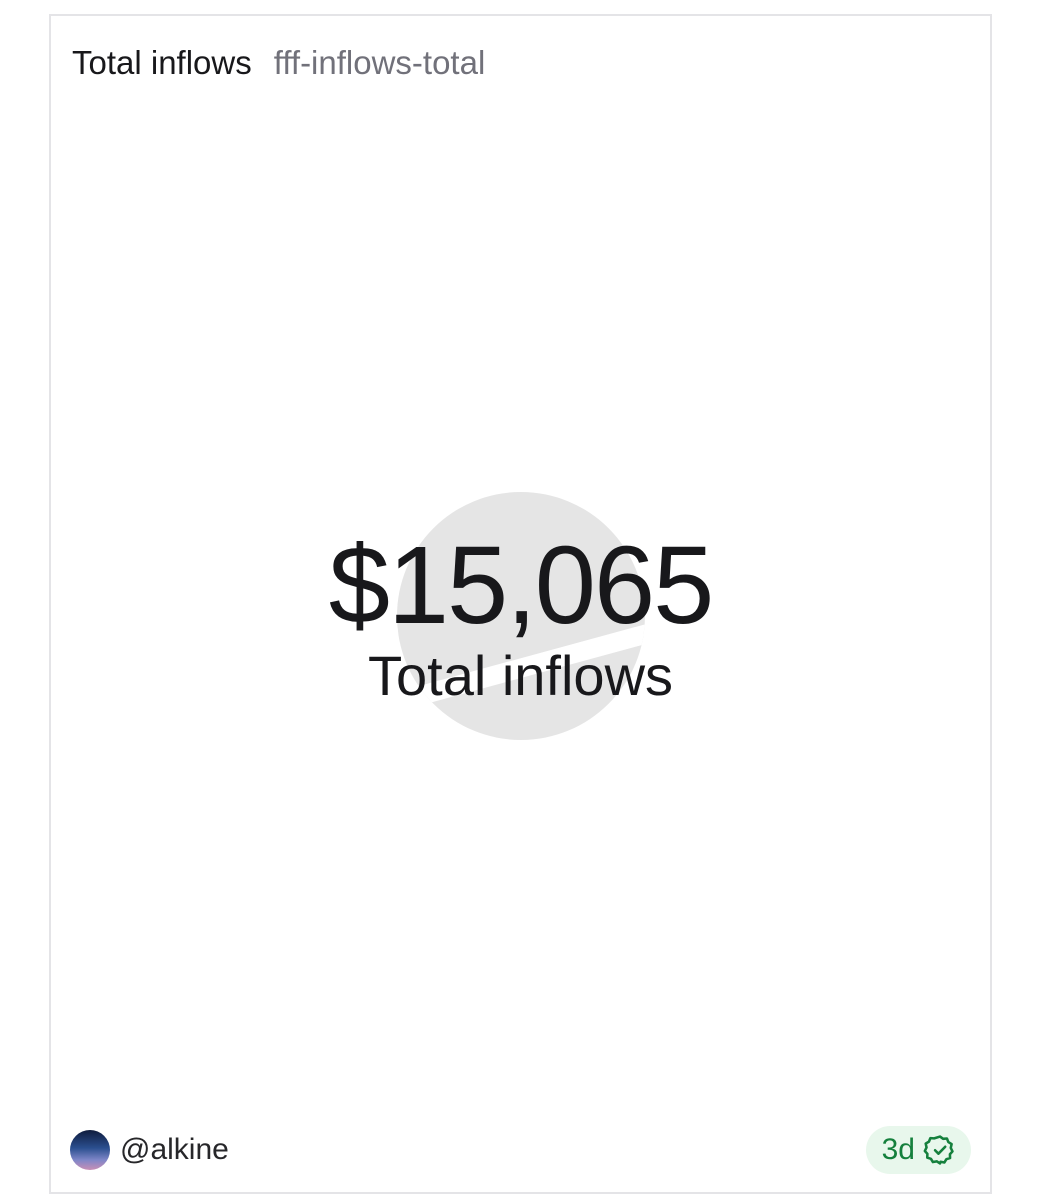 This screenshot has width=1040, height=1200. What do you see at coordinates (521, 585) in the screenshot?
I see `metric-value: $15,065` at bounding box center [521, 585].